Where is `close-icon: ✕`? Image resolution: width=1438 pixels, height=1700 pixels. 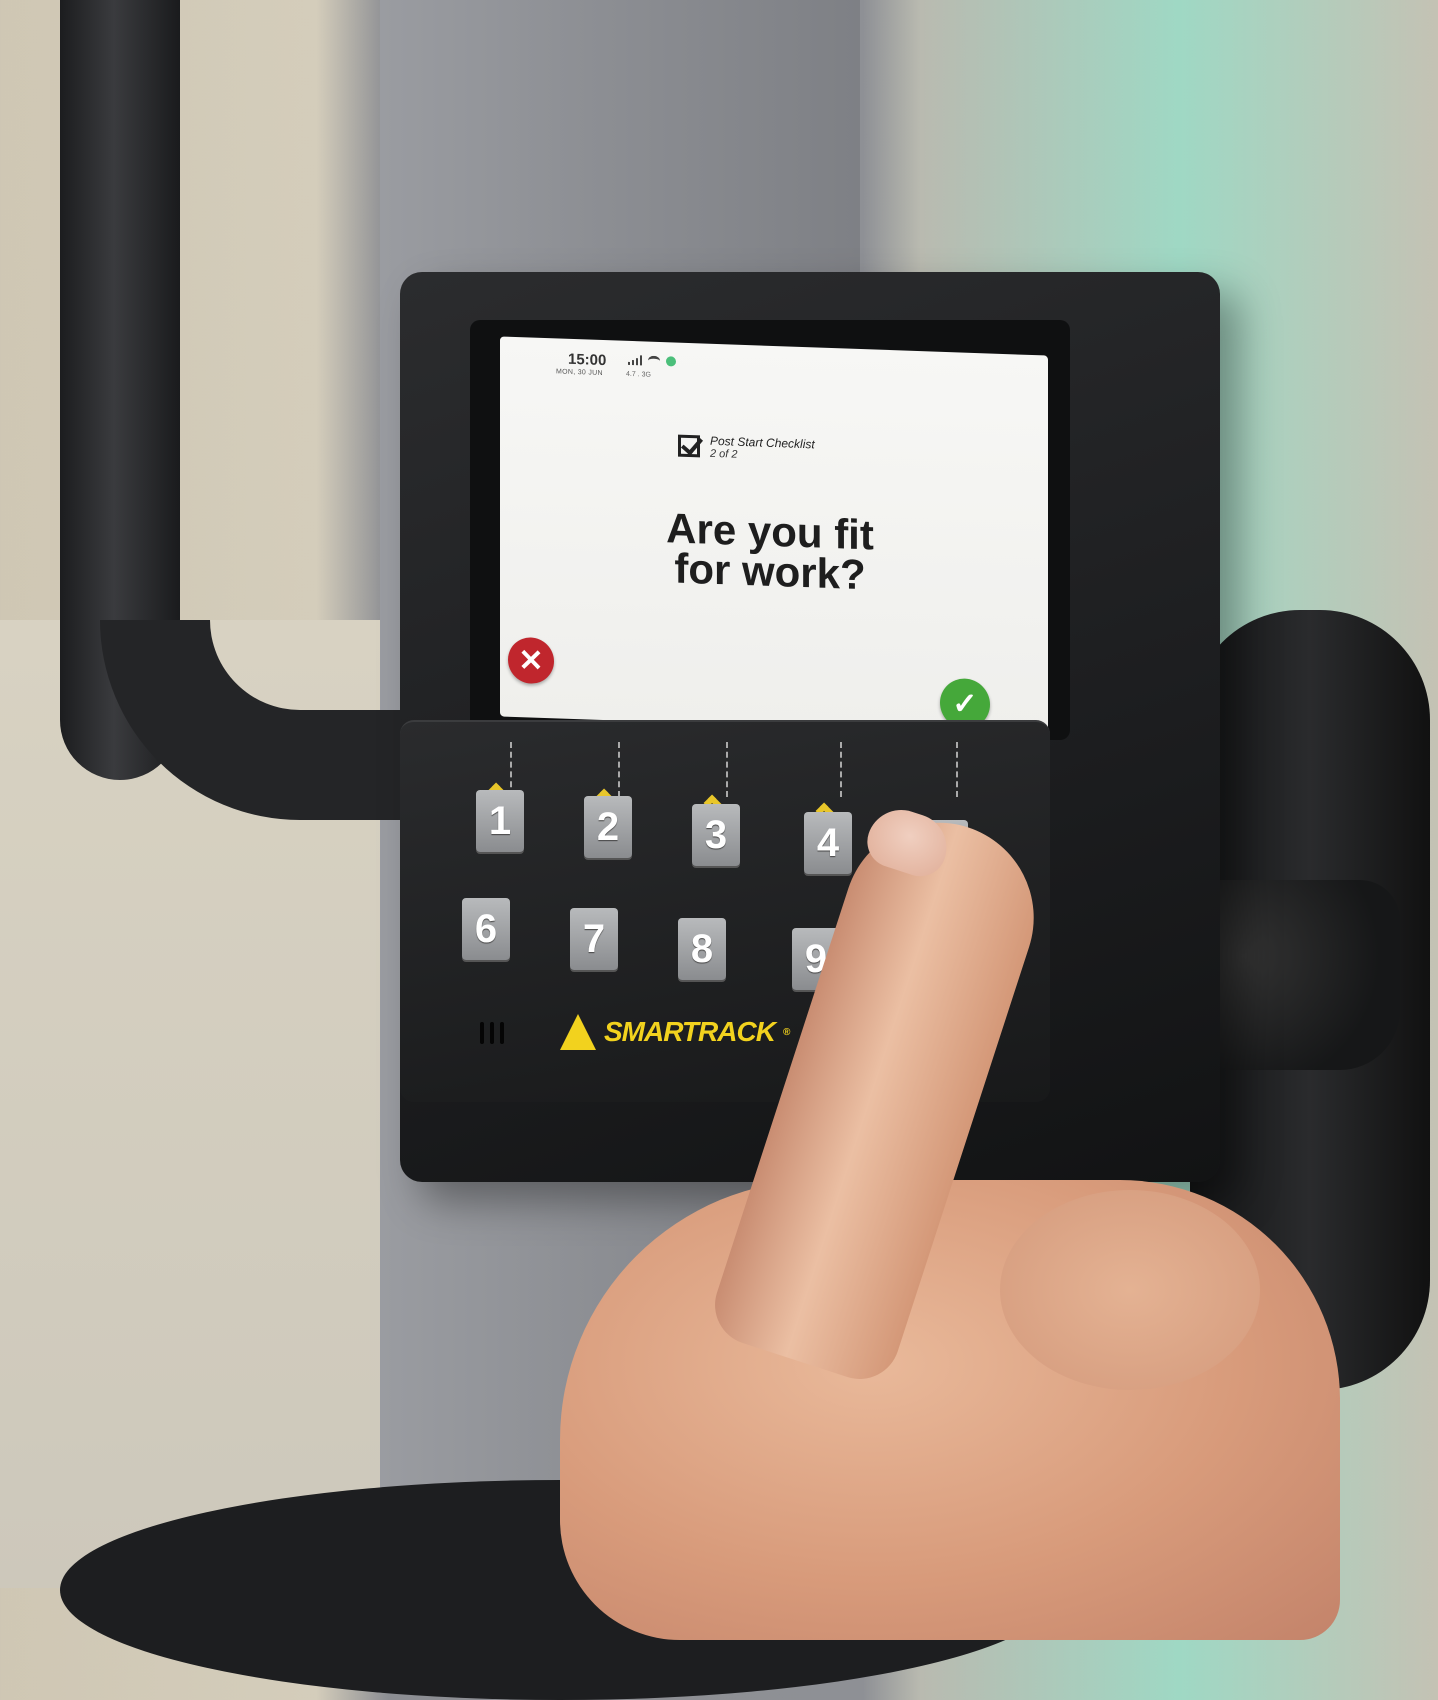
close-icon: ✕ is located at coordinates (531, 660).